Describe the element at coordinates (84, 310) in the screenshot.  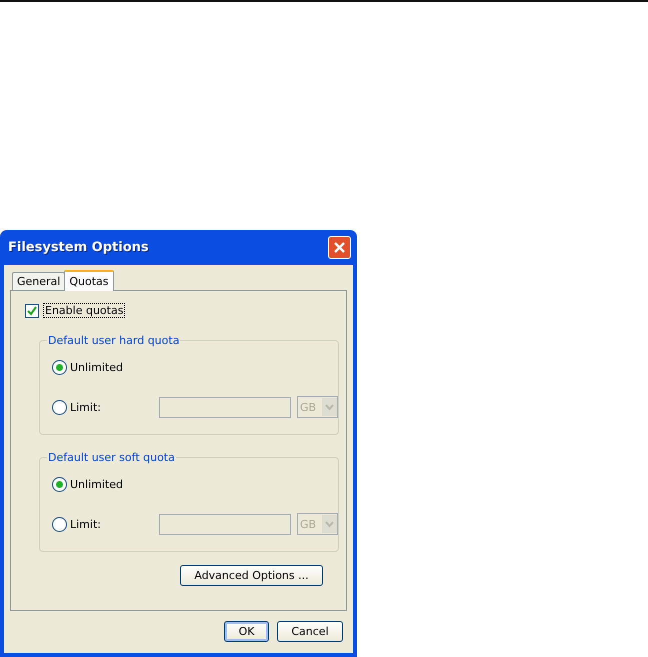
I see `checkbox-label: Enable quotas` at that location.